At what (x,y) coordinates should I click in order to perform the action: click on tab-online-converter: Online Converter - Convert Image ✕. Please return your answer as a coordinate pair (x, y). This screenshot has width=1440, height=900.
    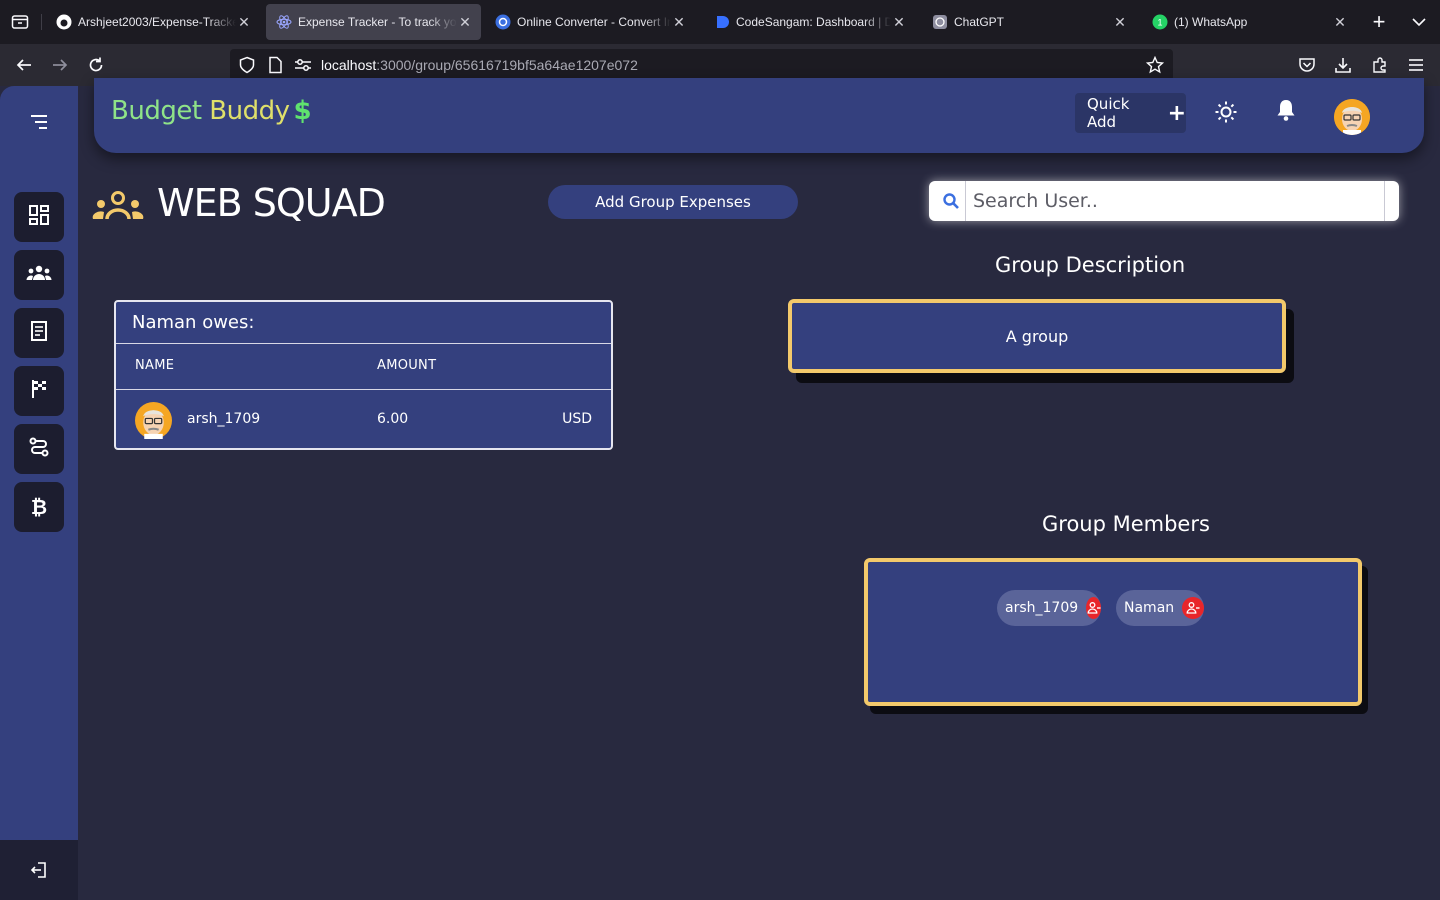
    Looking at the image, I should click on (590, 22).